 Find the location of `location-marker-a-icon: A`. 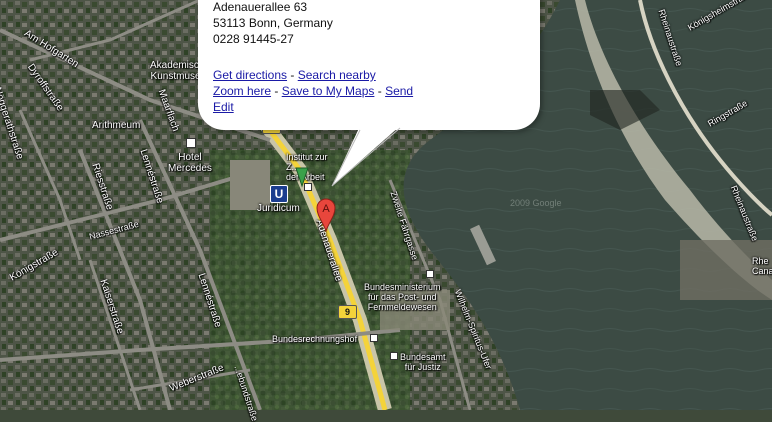

location-marker-a-icon: A is located at coordinates (326, 215).